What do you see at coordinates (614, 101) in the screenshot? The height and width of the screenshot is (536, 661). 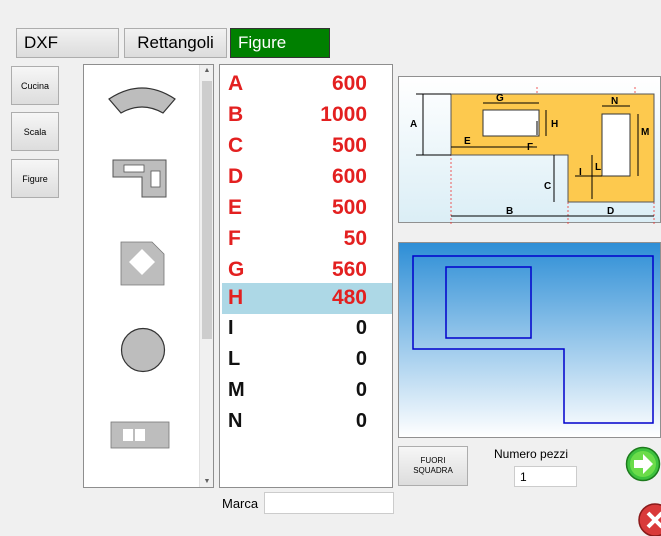 I see `dim-label-n: N` at bounding box center [614, 101].